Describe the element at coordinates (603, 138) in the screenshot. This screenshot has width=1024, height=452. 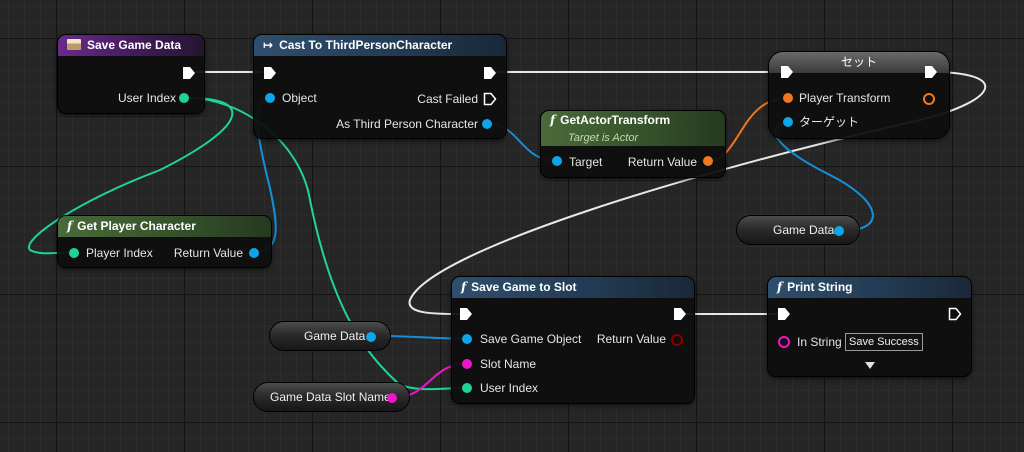
I see `node-subtitle: Target is Actor` at that location.